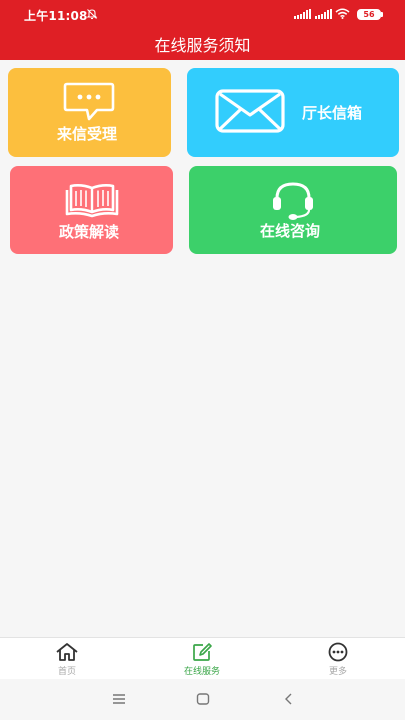 Image resolution: width=405 pixels, height=720 pixels. I want to click on envelope-icon, so click(250, 111).